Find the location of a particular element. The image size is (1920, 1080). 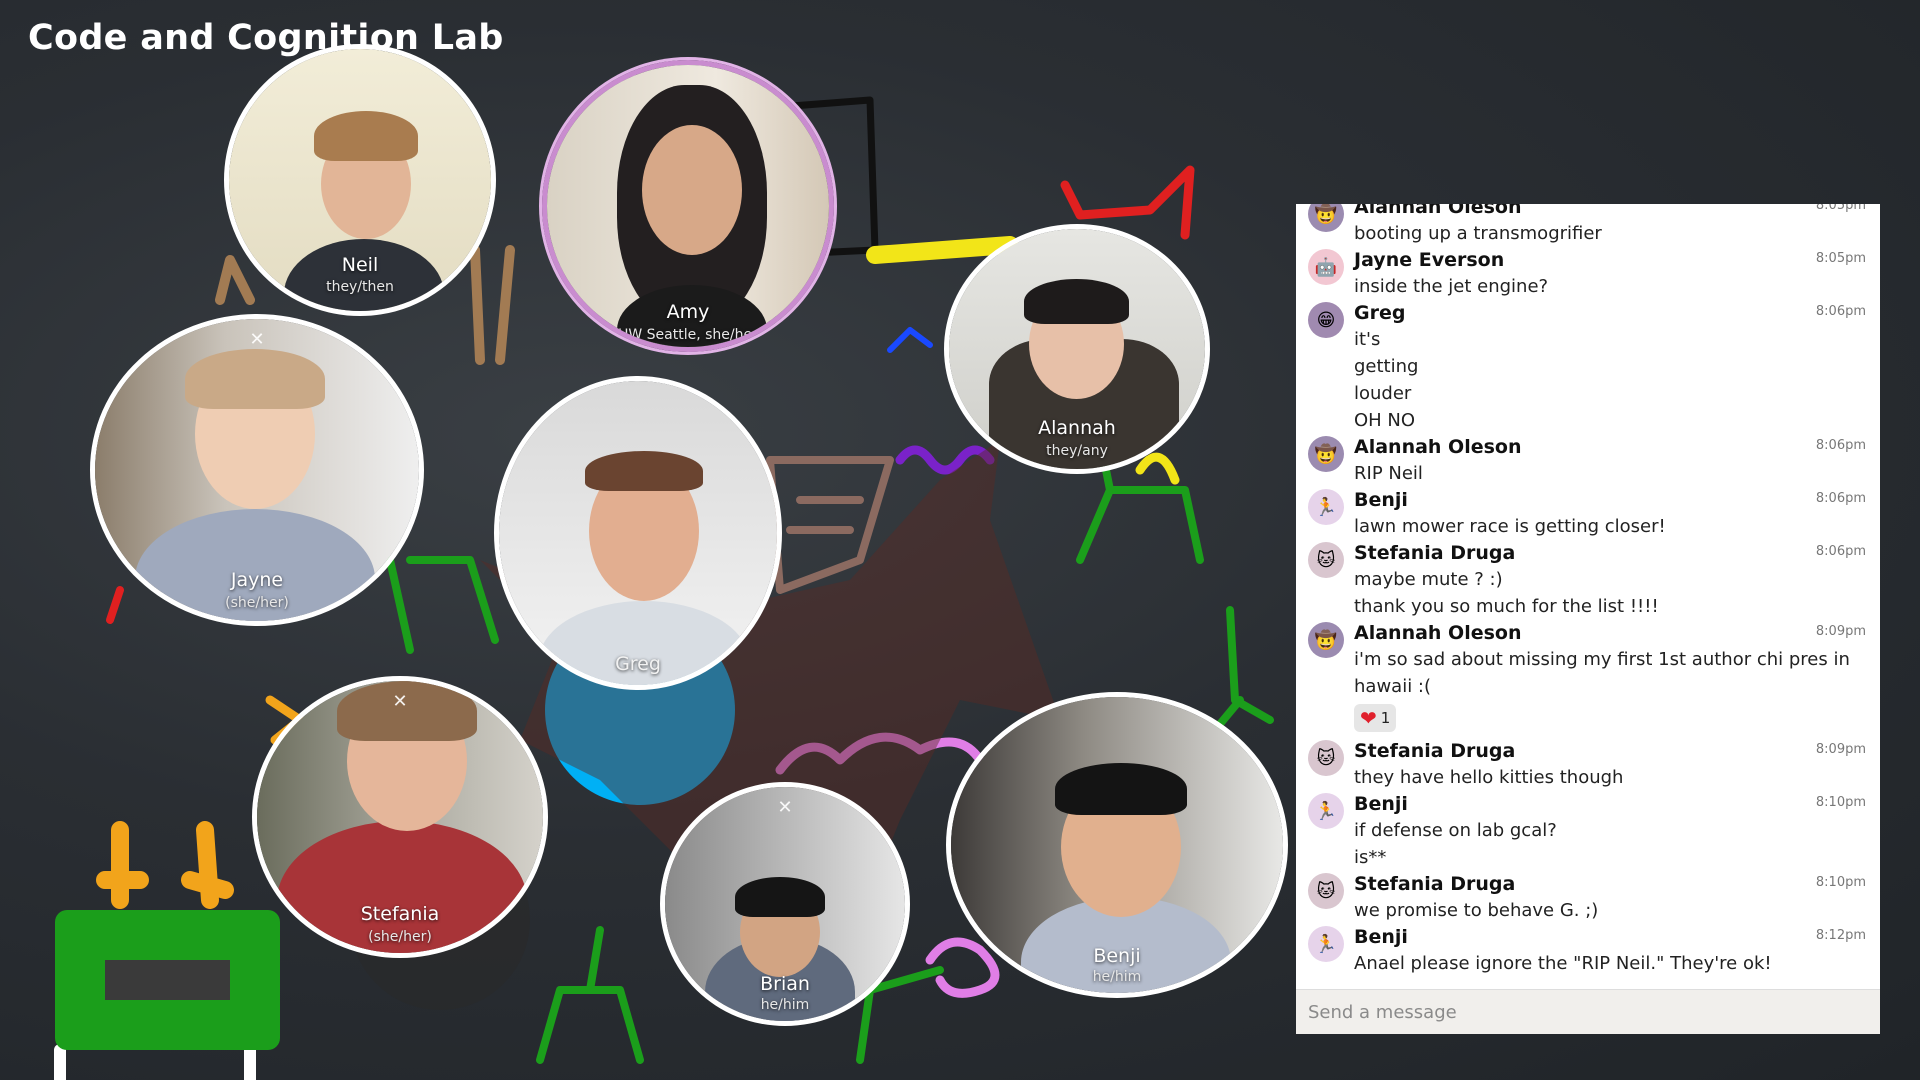

participant-name: Alannah is located at coordinates (1077, 428).